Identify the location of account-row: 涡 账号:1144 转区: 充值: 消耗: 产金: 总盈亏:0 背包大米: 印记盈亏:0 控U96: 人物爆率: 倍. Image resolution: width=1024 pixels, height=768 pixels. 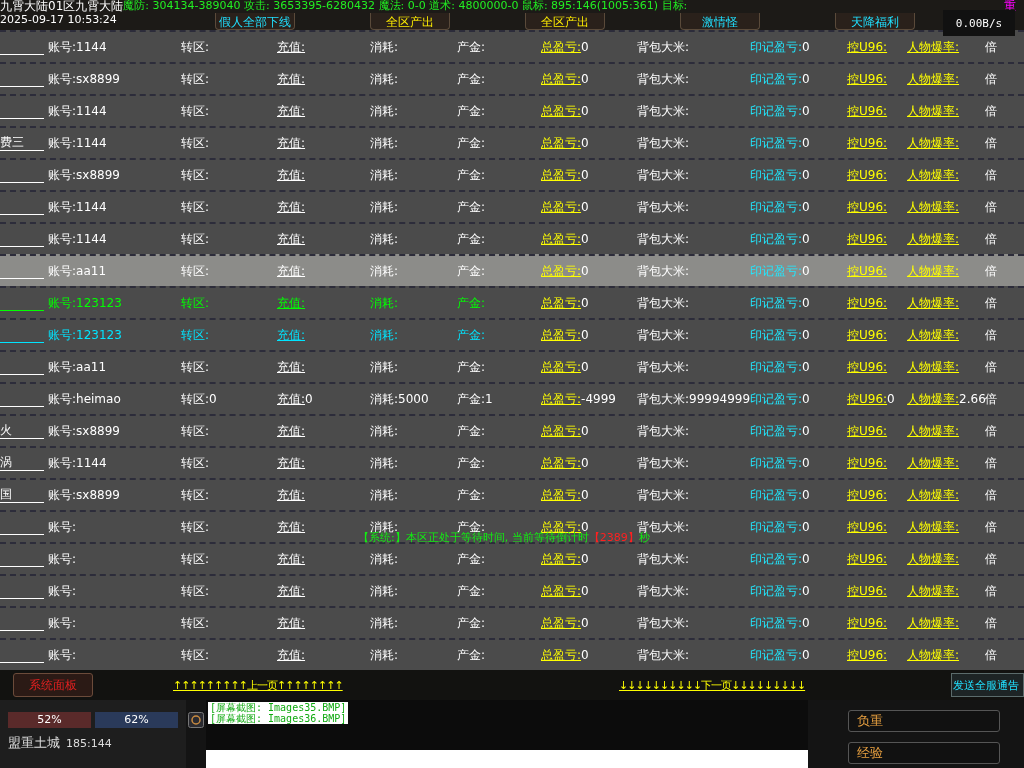
(512, 462).